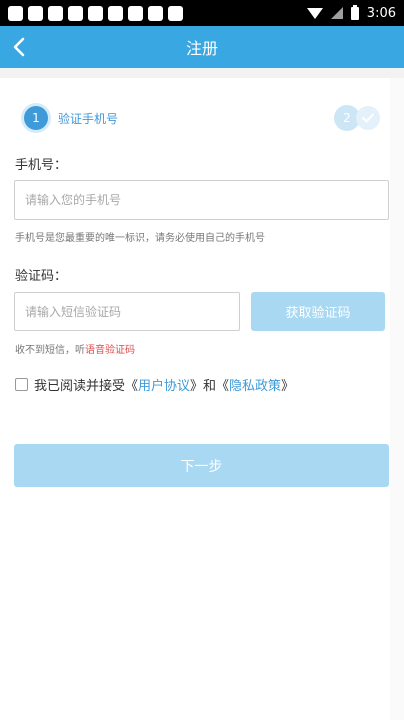  I want to click on code-hint-text: 收不到短信，听, so click(50, 350).